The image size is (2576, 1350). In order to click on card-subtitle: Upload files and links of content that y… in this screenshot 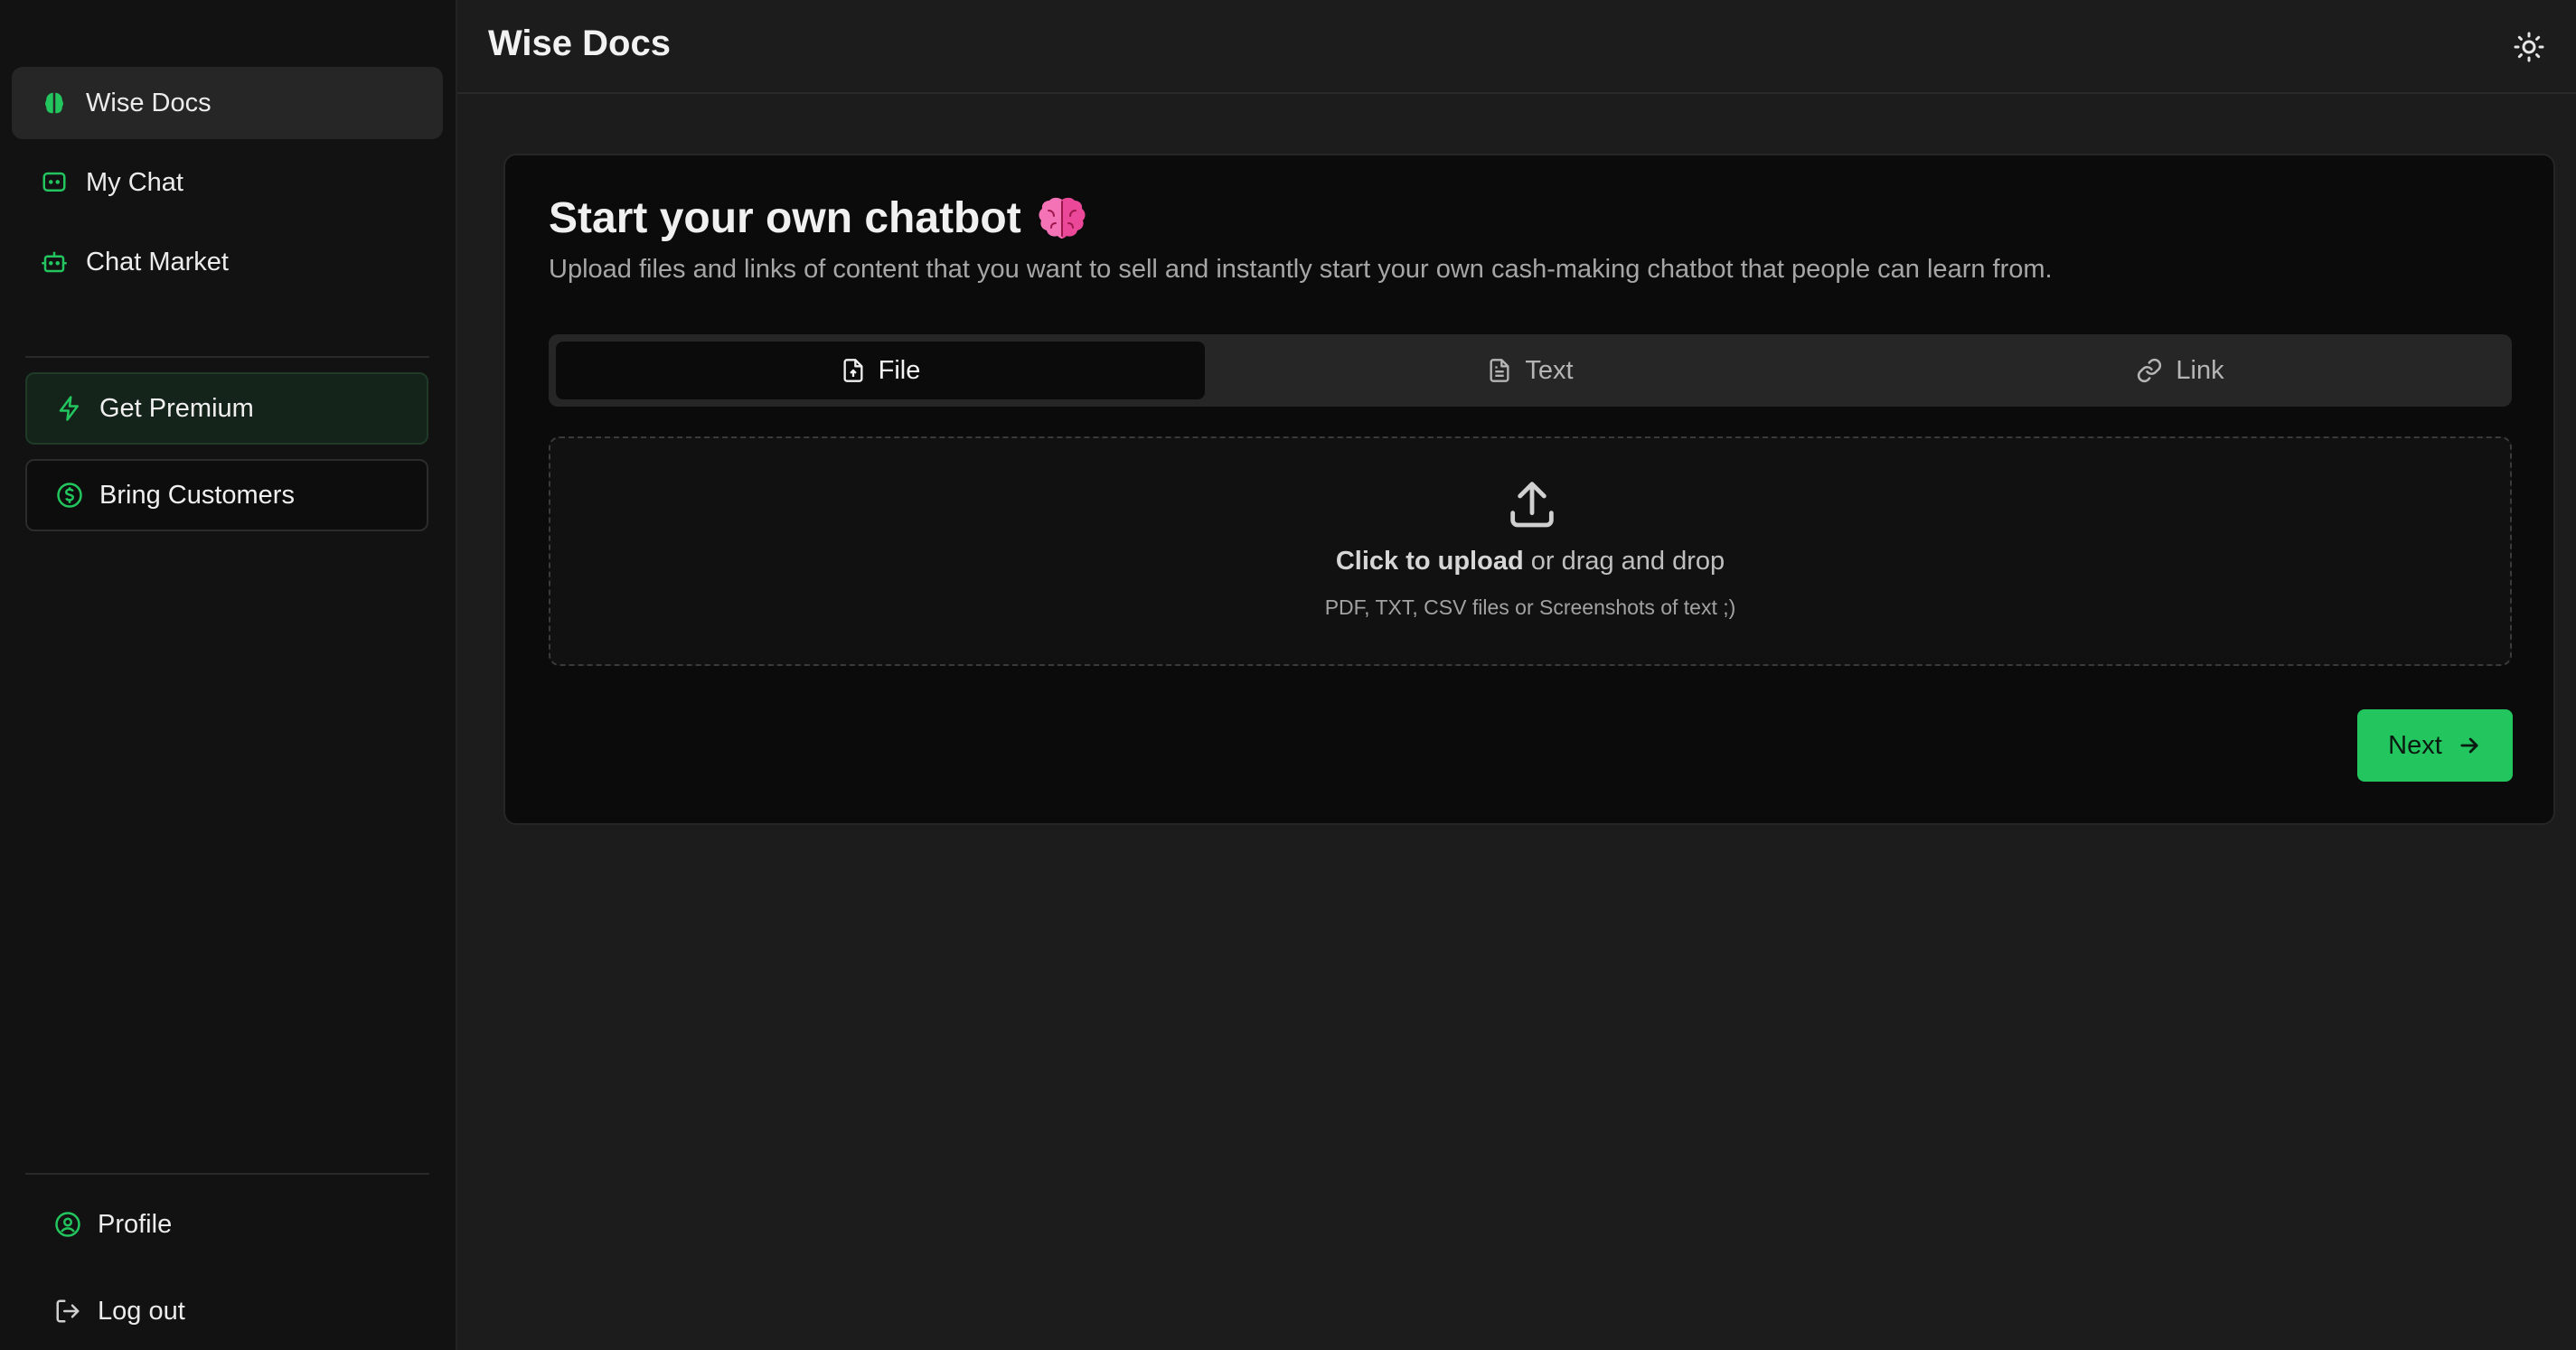, I will do `click(1301, 269)`.